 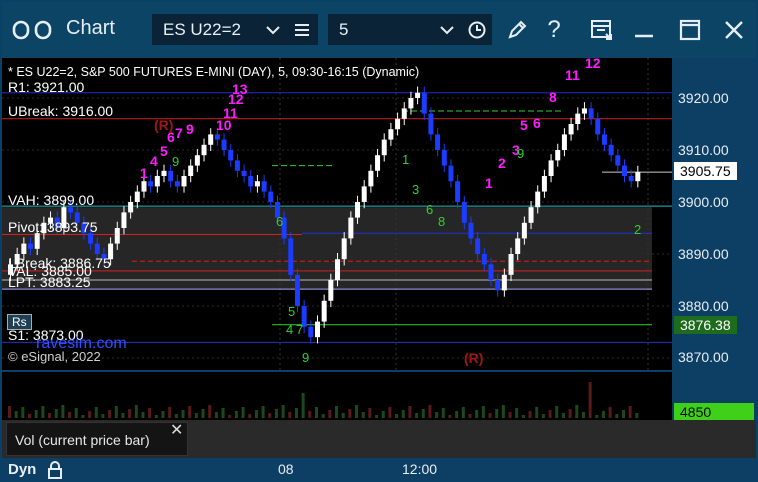 I want to click on price-tick: 3920.00, so click(x=703, y=98).